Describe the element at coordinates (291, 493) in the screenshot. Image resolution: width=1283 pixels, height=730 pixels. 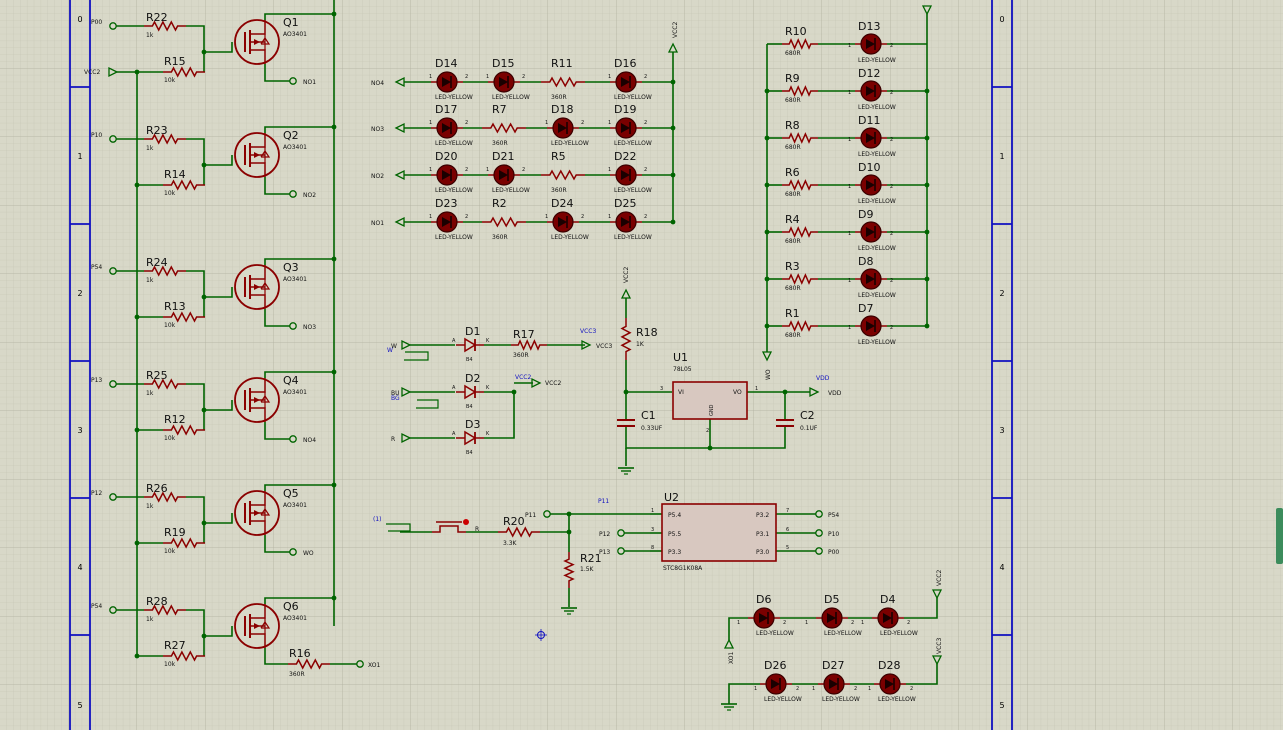
I see `ref-label: Q5` at that location.